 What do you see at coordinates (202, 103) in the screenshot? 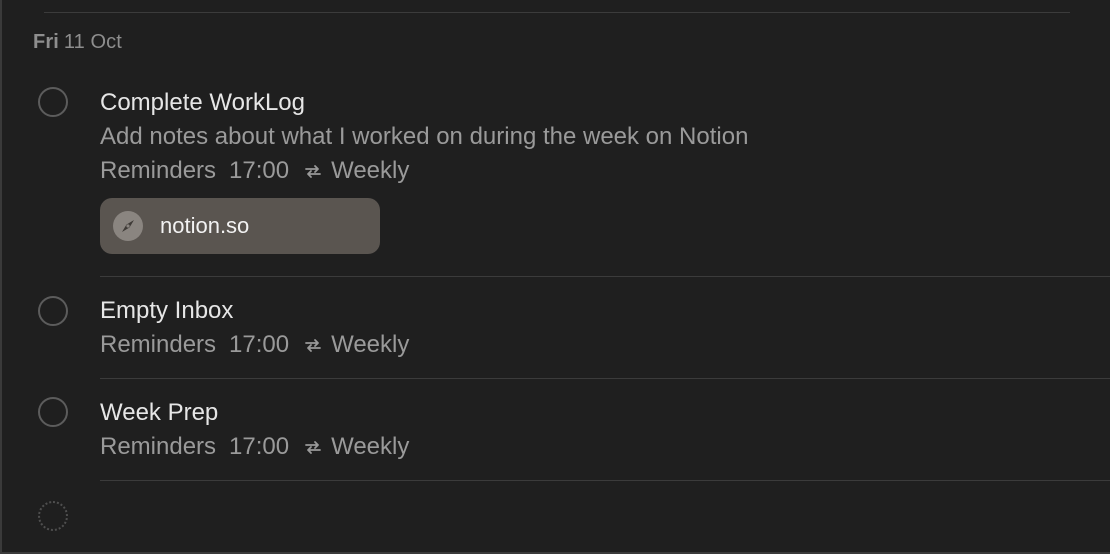
I see `reminder-title: Complete WorkLog` at bounding box center [202, 103].